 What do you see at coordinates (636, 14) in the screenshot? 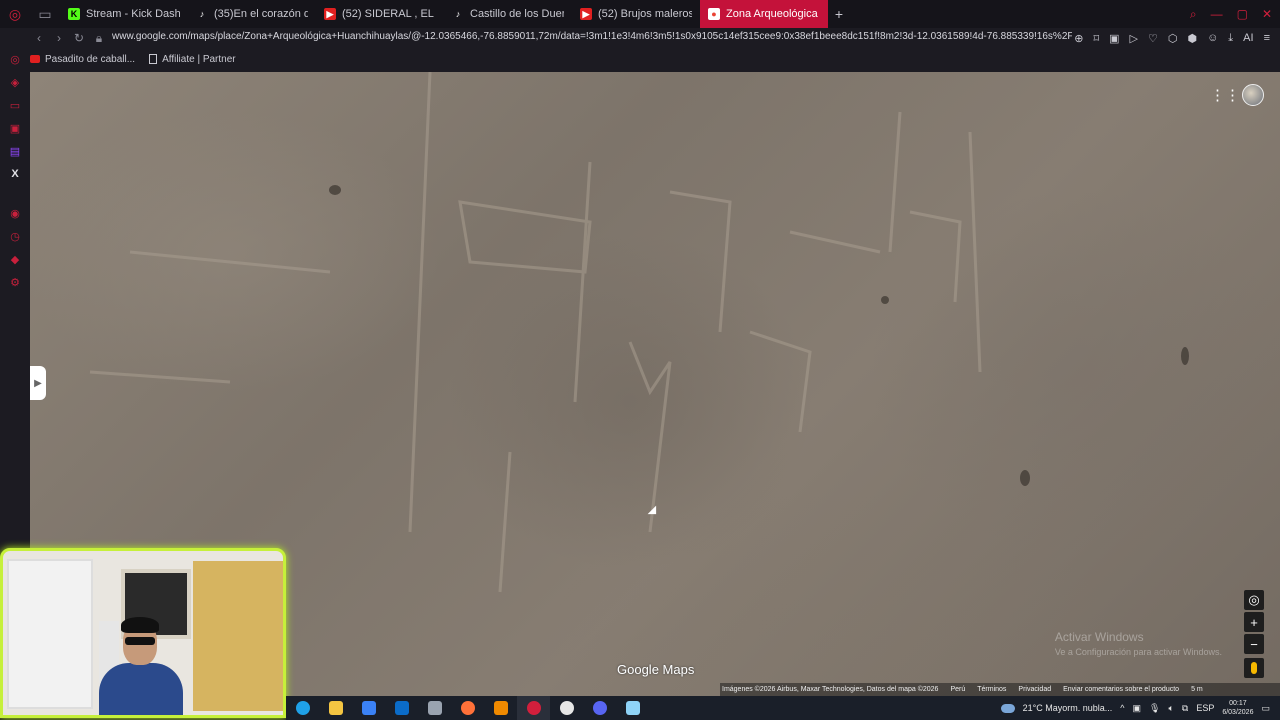
I see `tab-youtube-2: ▶ (52) Brujos maleros toman` at bounding box center [636, 14].